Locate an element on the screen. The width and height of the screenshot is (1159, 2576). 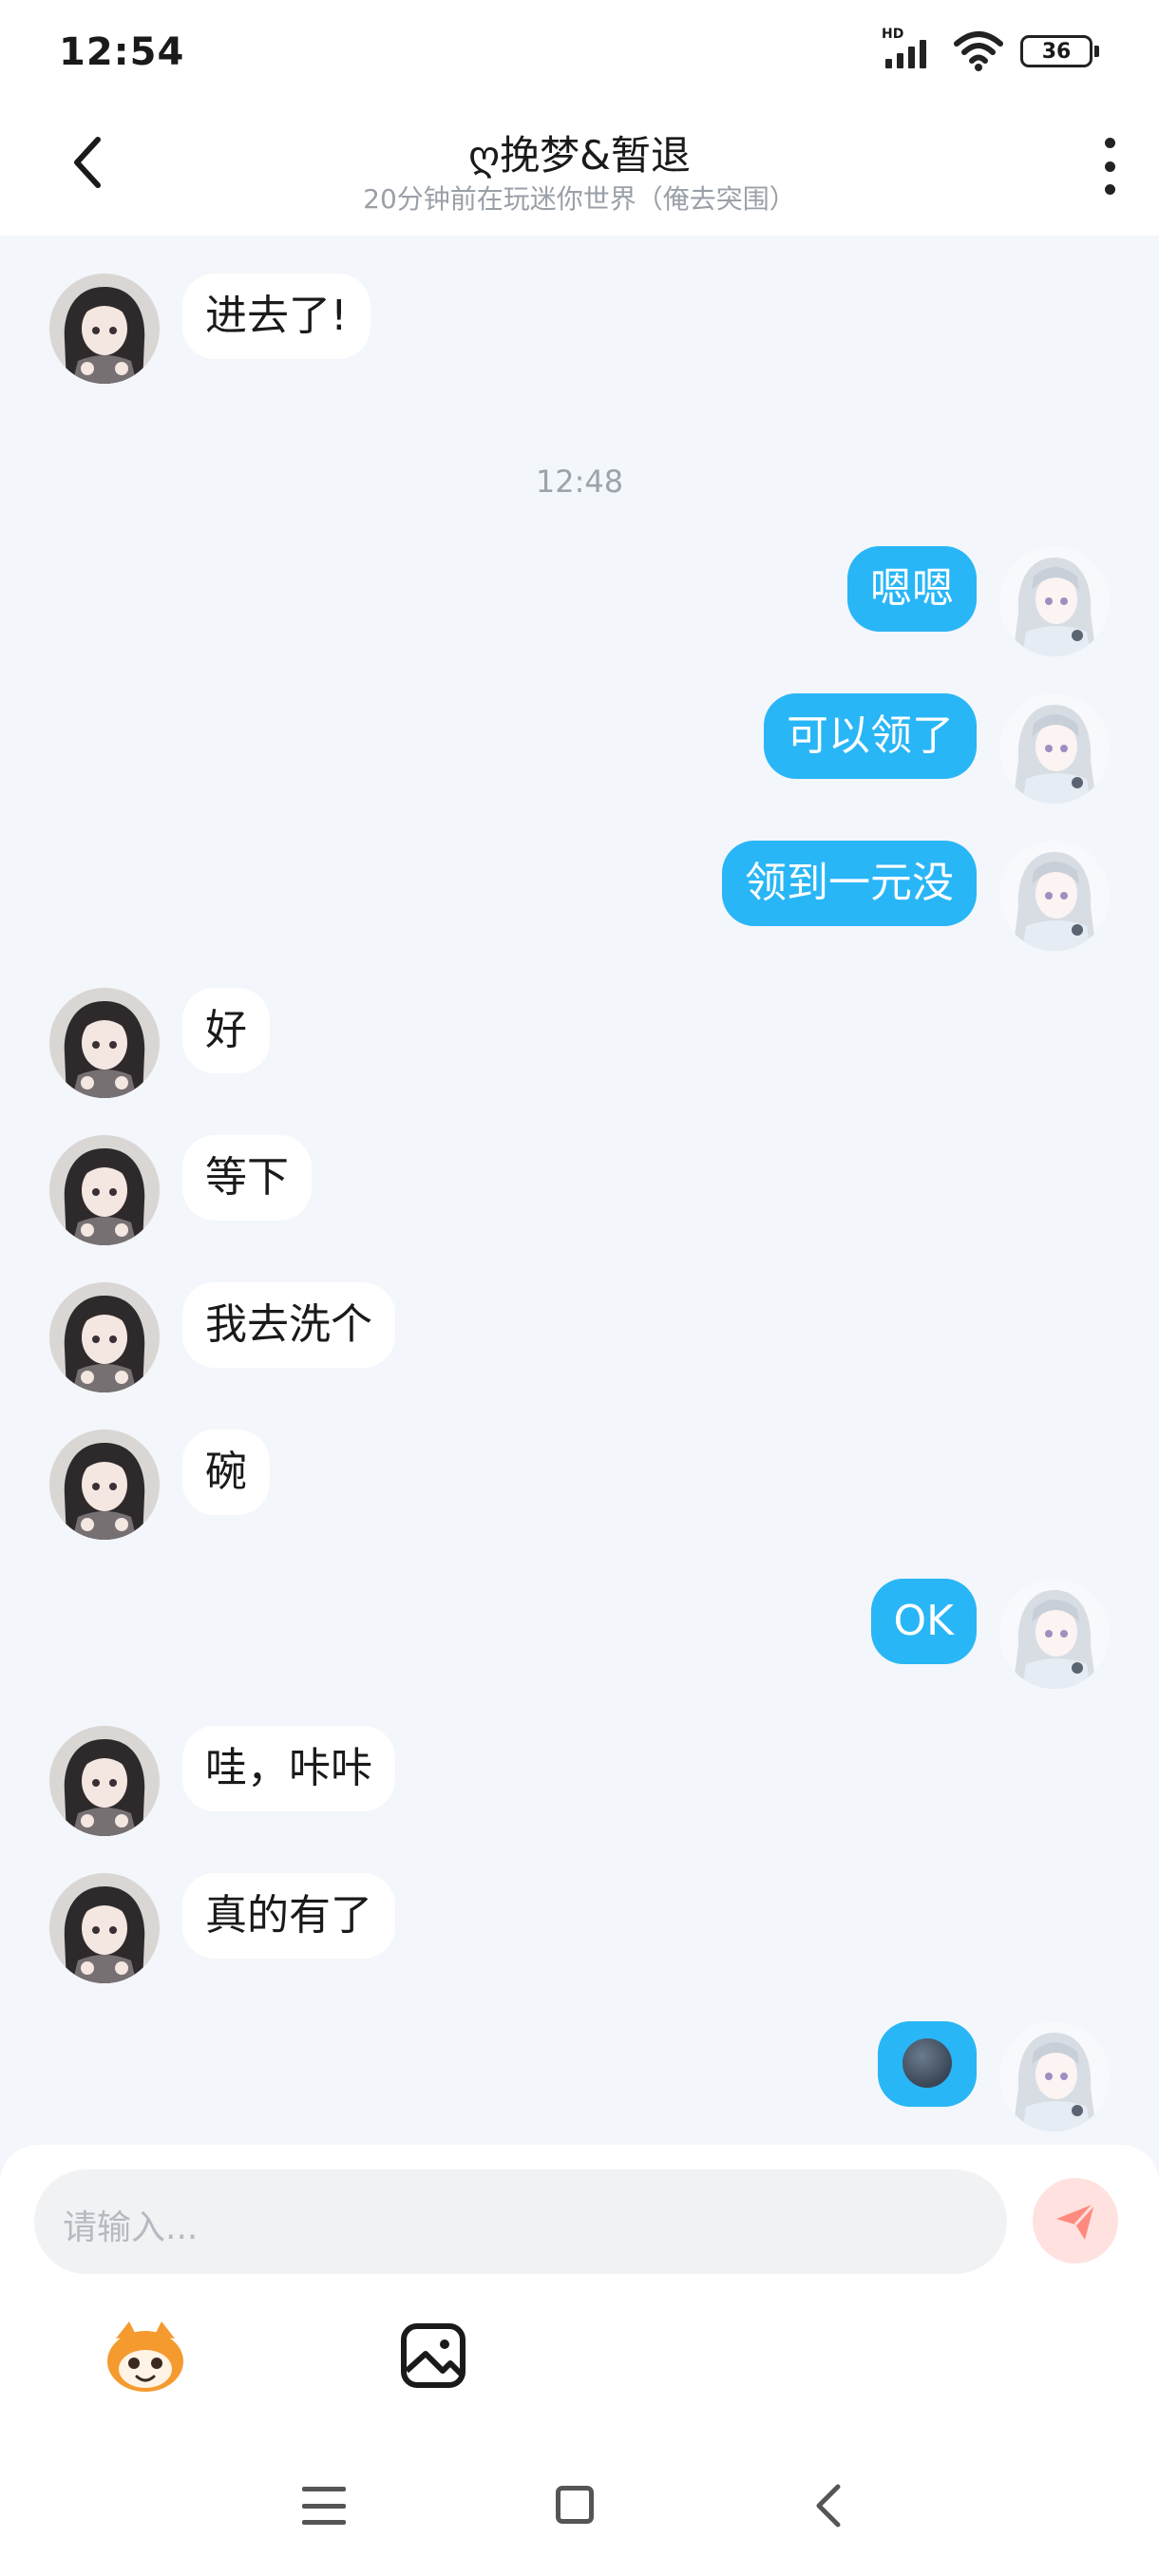
battery-icon: 36 is located at coordinates (1059, 51).